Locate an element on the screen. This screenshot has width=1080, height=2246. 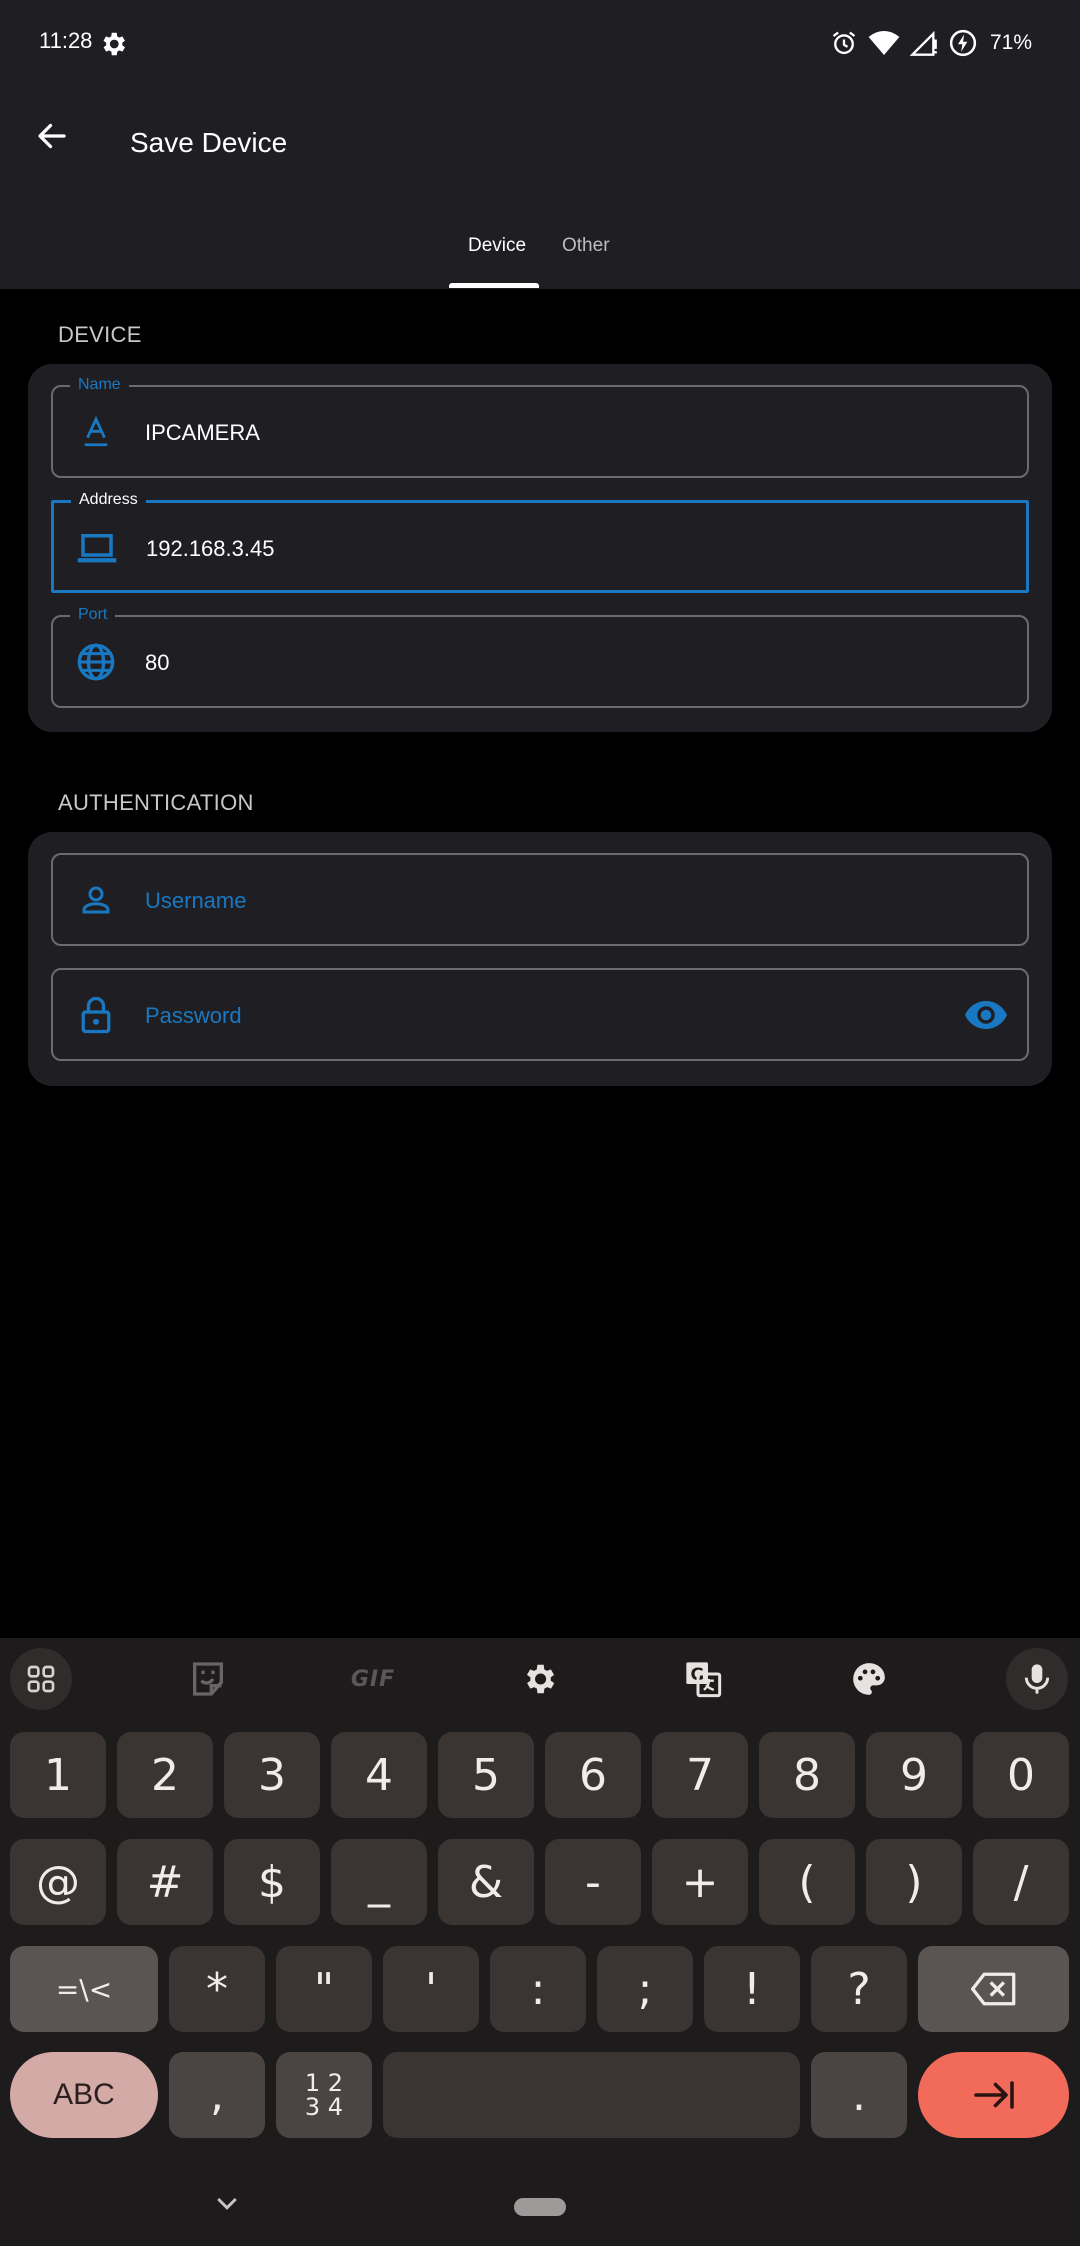
backspace-icon is located at coordinates (992, 1989).